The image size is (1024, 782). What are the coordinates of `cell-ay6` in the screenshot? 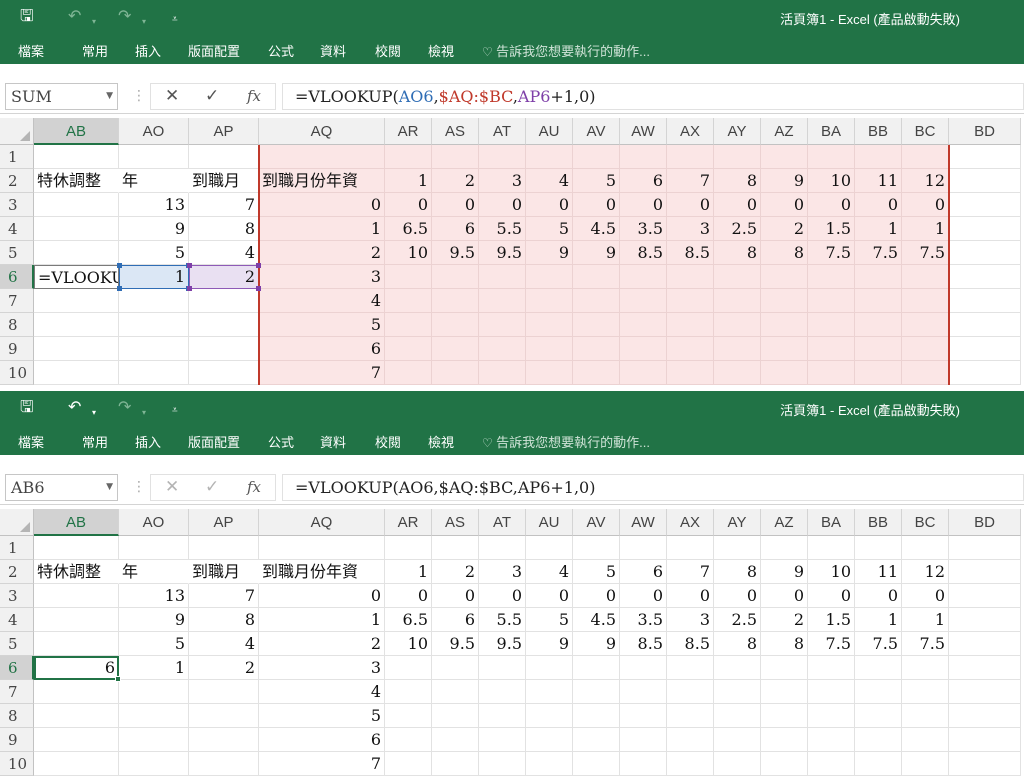 It's located at (737, 277).